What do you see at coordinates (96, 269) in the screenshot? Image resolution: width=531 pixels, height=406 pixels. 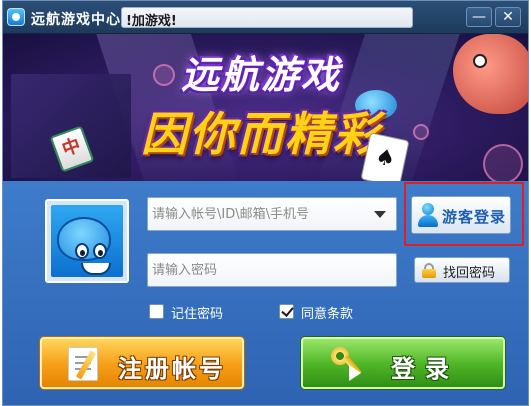 I see `avatar-mouth` at bounding box center [96, 269].